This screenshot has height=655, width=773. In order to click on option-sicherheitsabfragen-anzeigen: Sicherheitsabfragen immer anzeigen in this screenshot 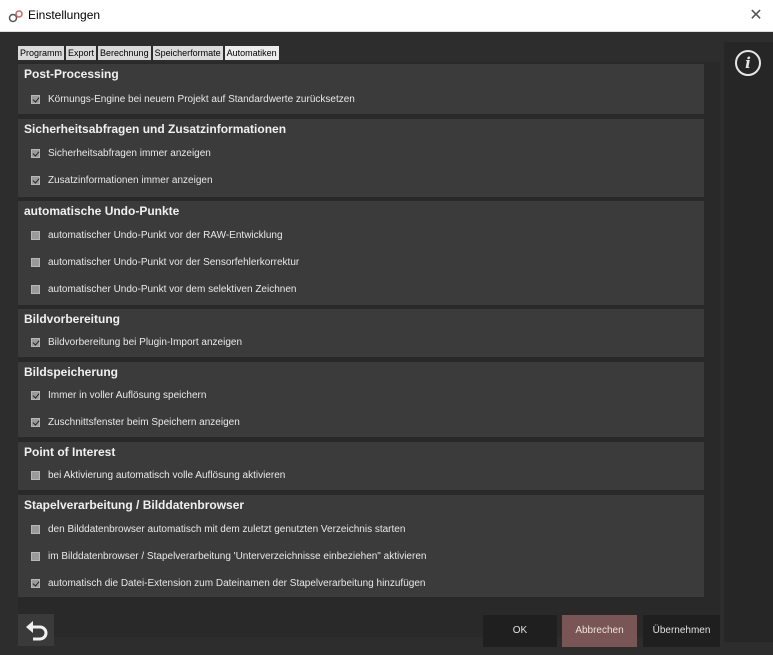, I will do `click(121, 153)`.